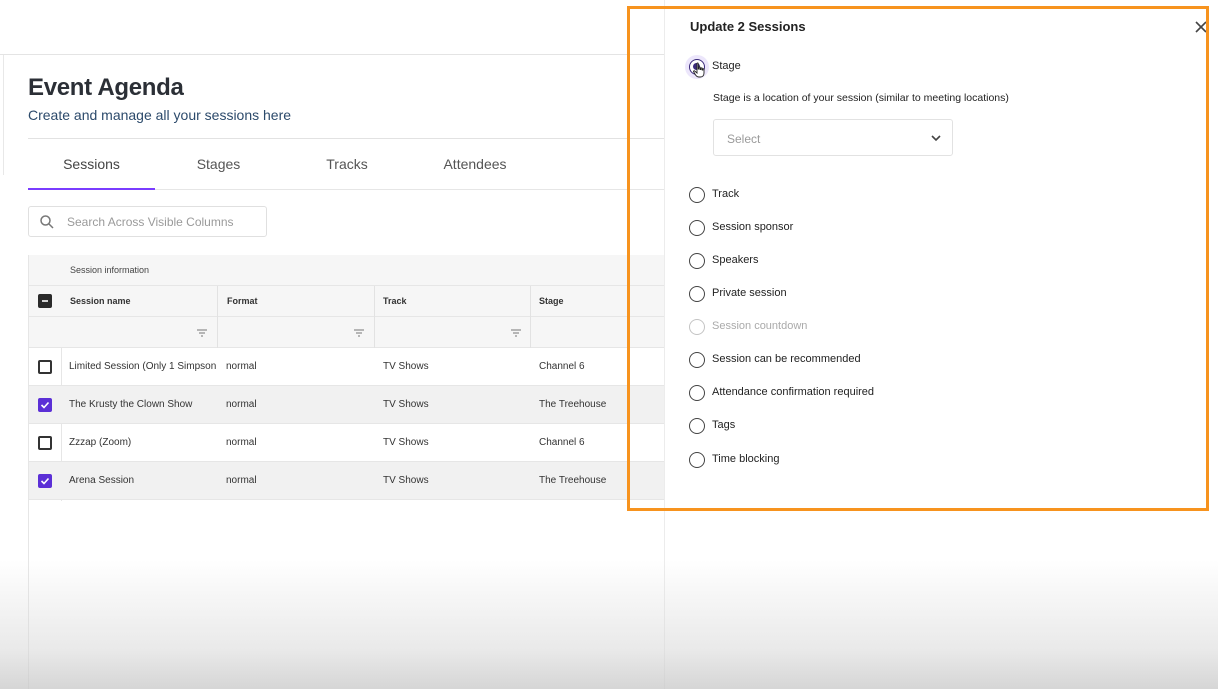 The image size is (1218, 689). Describe the element at coordinates (395, 301) in the screenshot. I see `column-header-track: Track` at that location.